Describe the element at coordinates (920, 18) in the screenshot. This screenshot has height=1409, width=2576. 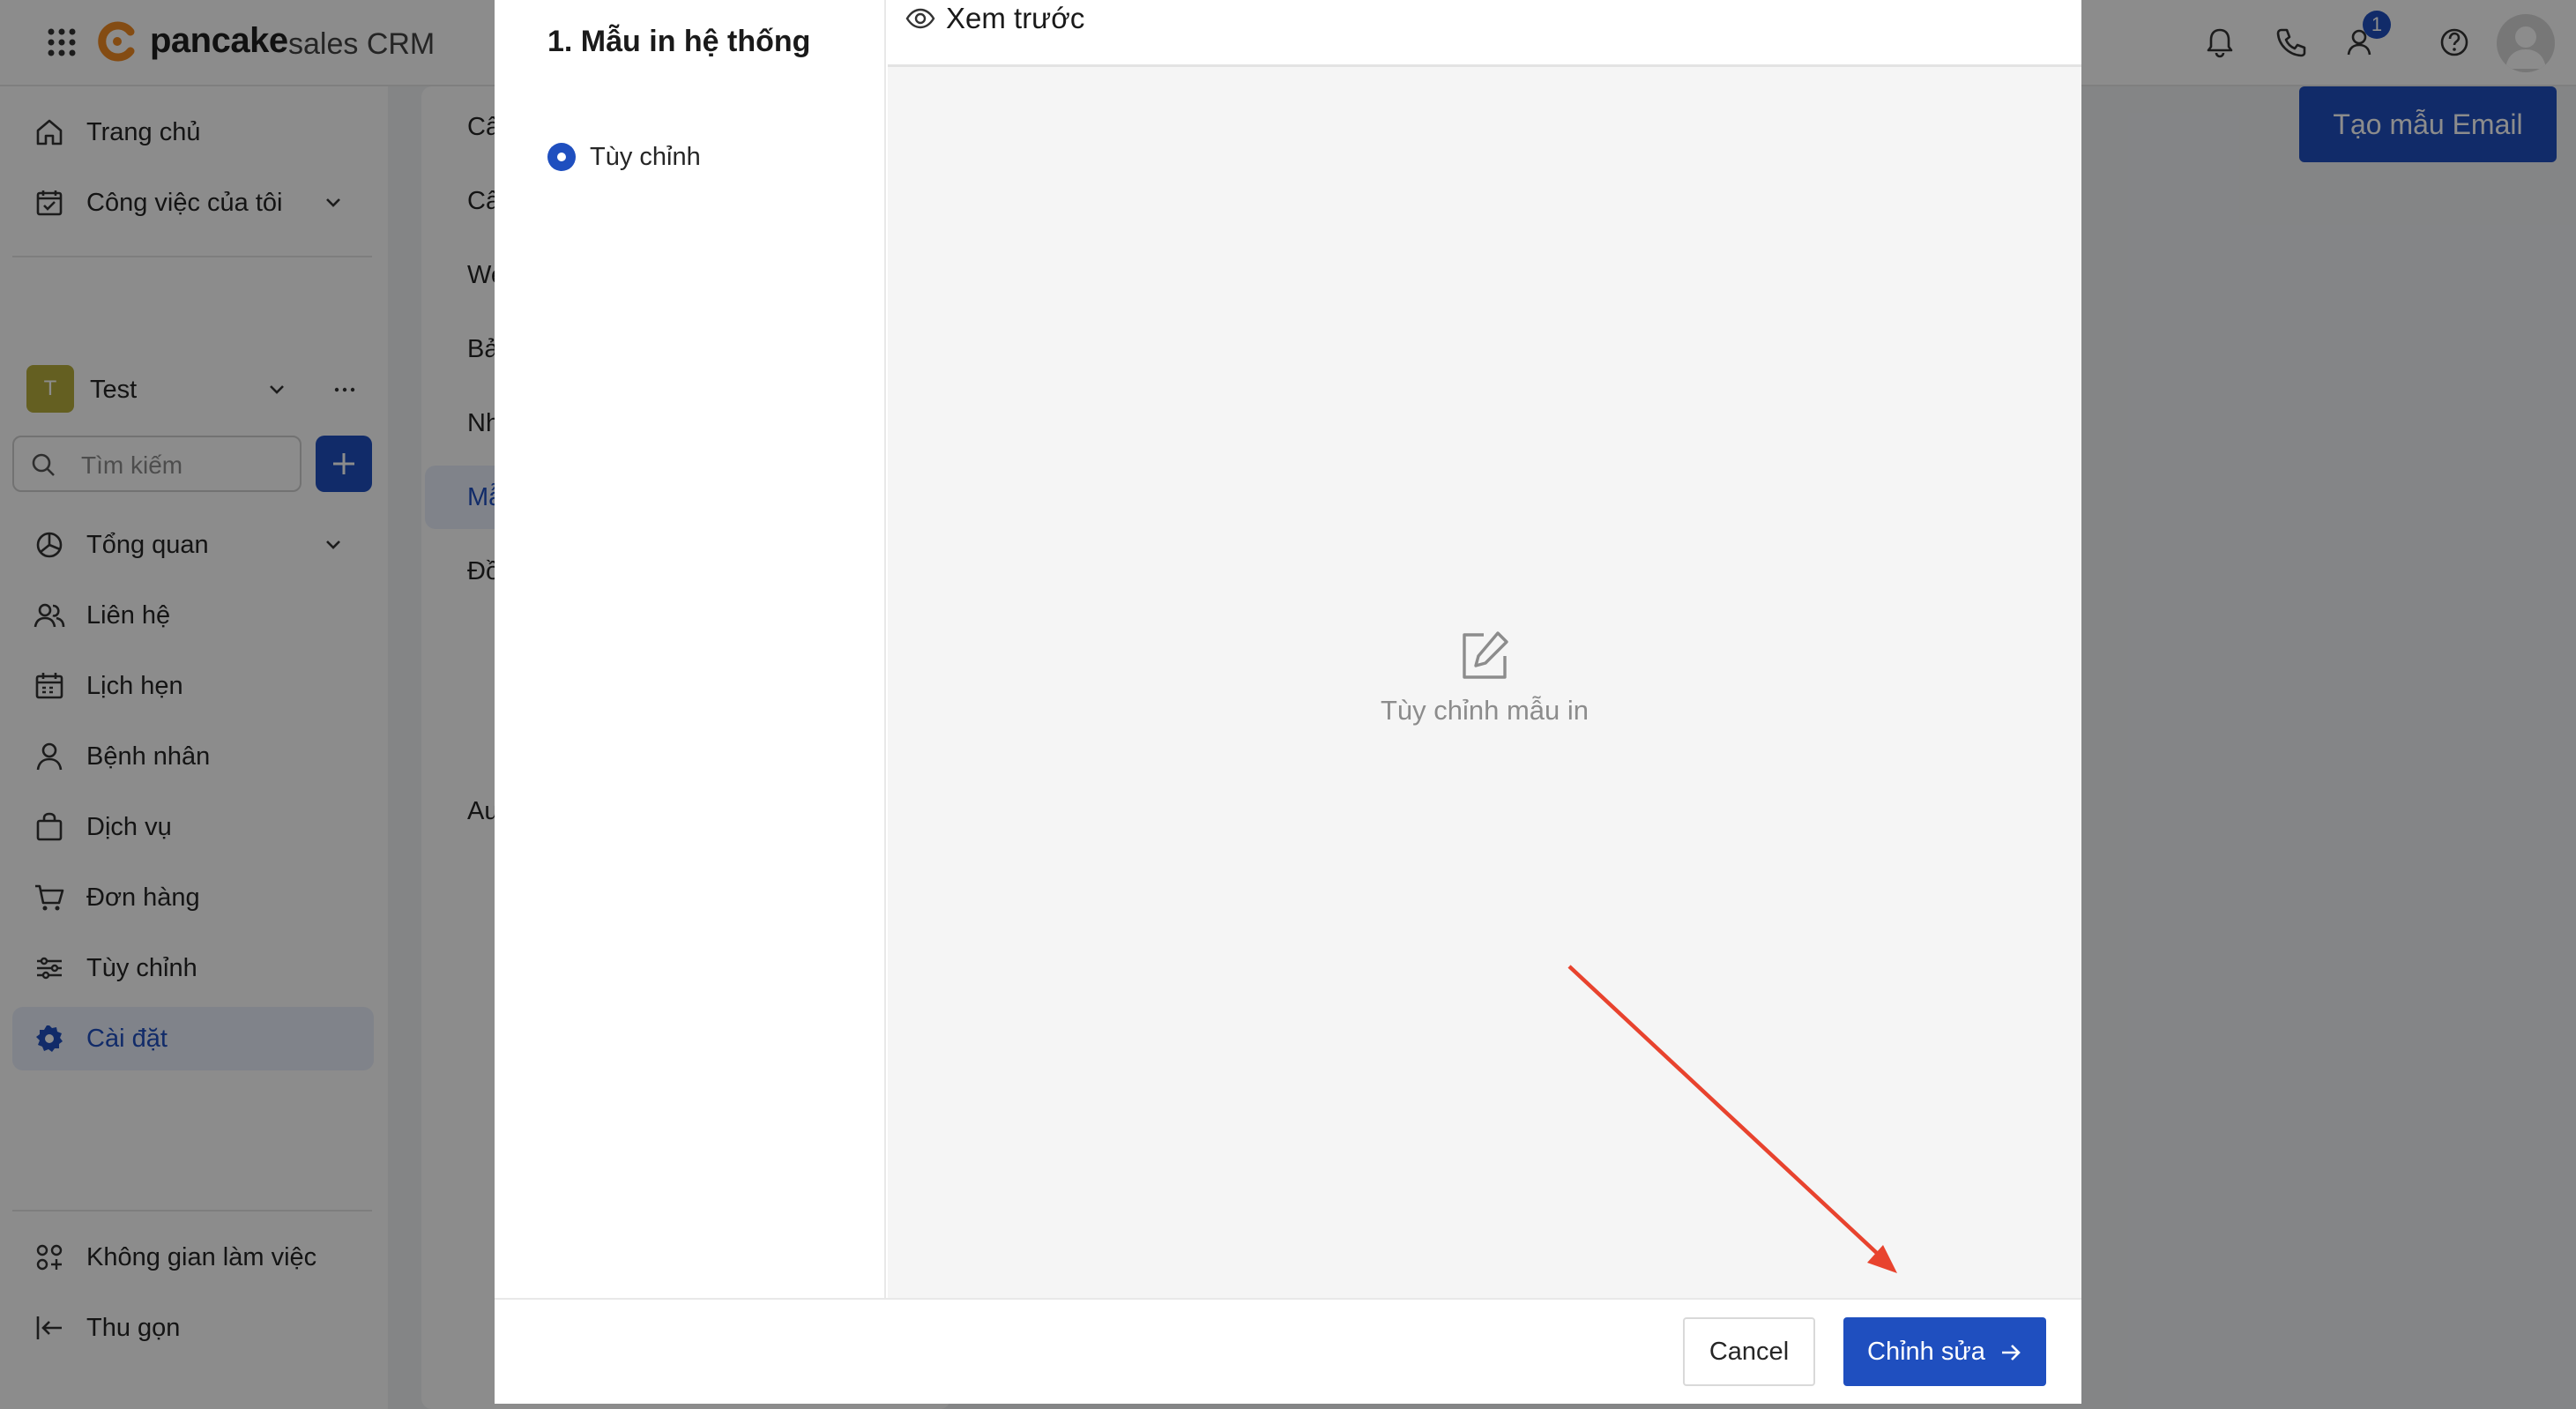
I see `eye-icon` at that location.